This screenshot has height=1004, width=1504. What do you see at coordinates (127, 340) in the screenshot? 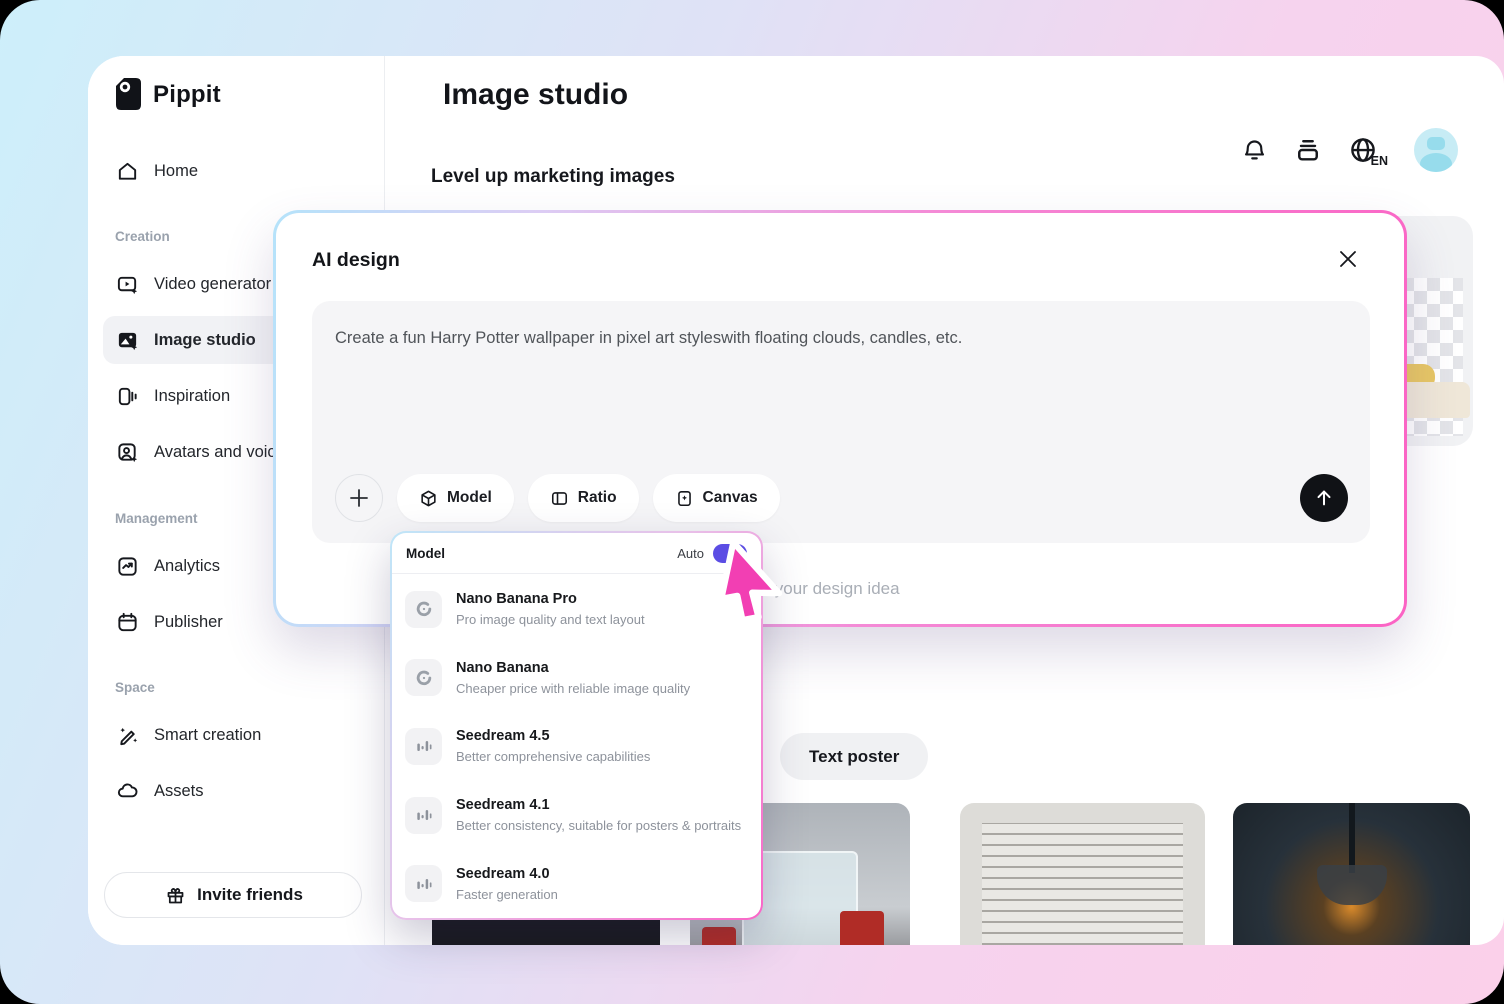
I see `image-studio-icon` at bounding box center [127, 340].